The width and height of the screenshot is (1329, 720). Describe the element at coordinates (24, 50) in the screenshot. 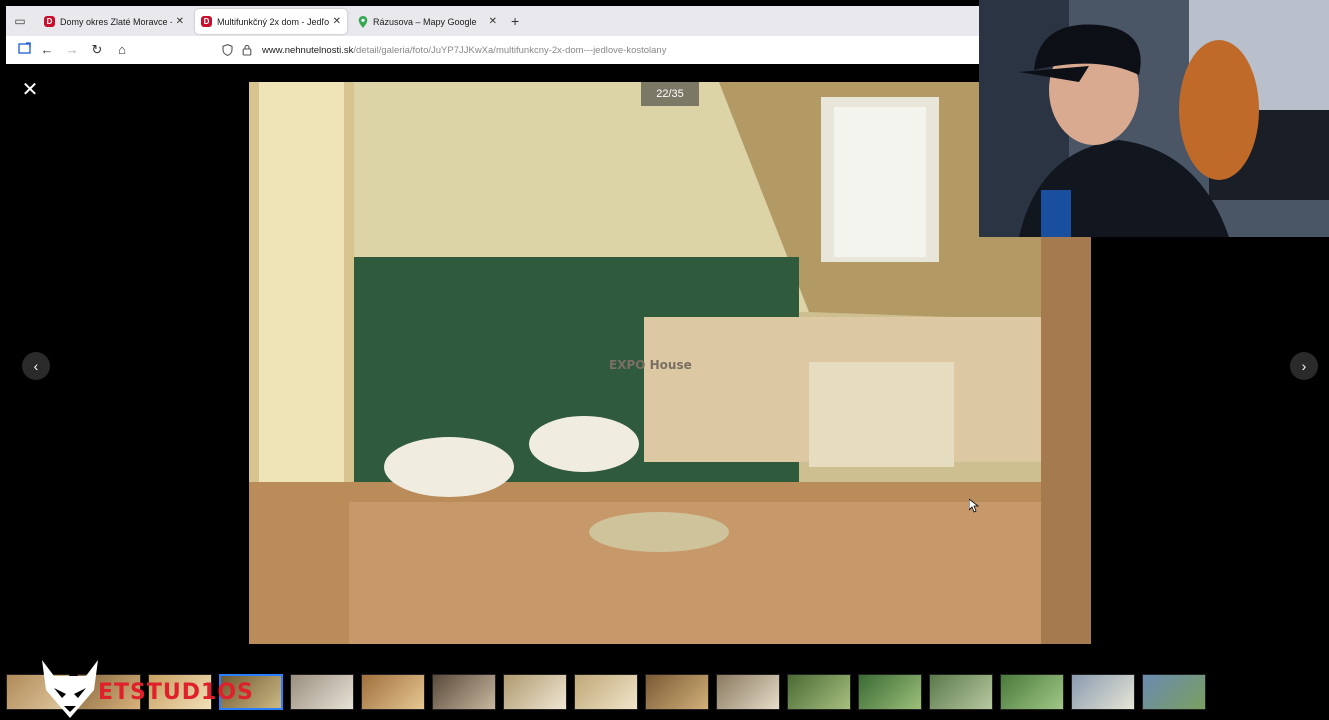

I see `view-sidebar-icon` at that location.